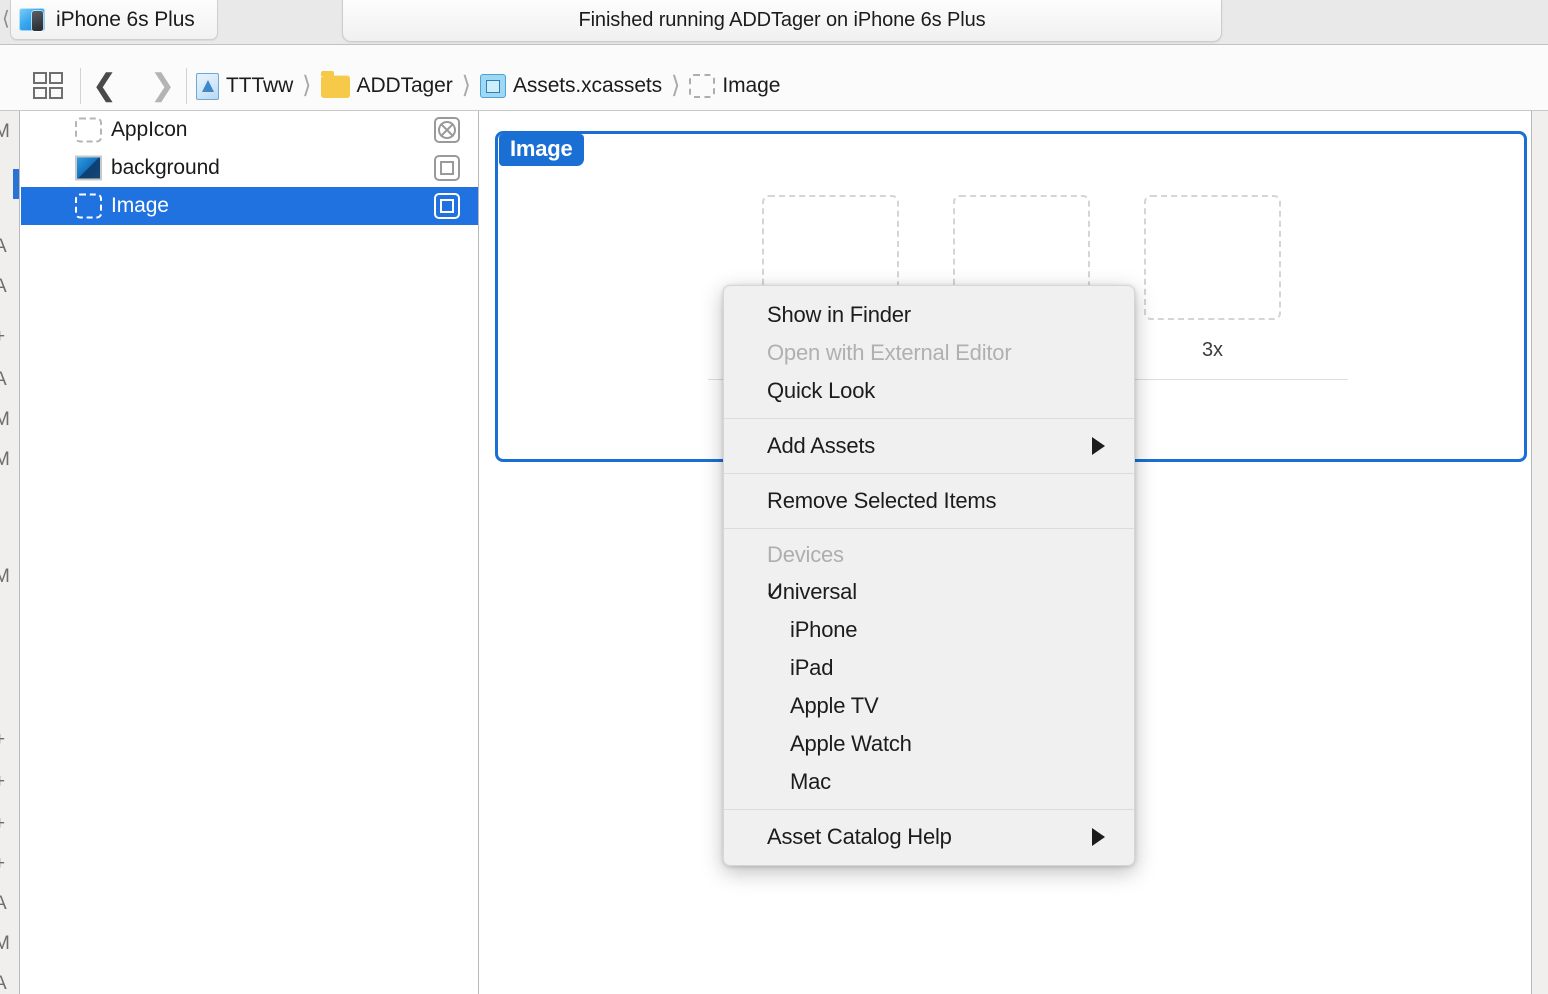  Describe the element at coordinates (810, 781) in the screenshot. I see `menu-item-label: Mac` at that location.